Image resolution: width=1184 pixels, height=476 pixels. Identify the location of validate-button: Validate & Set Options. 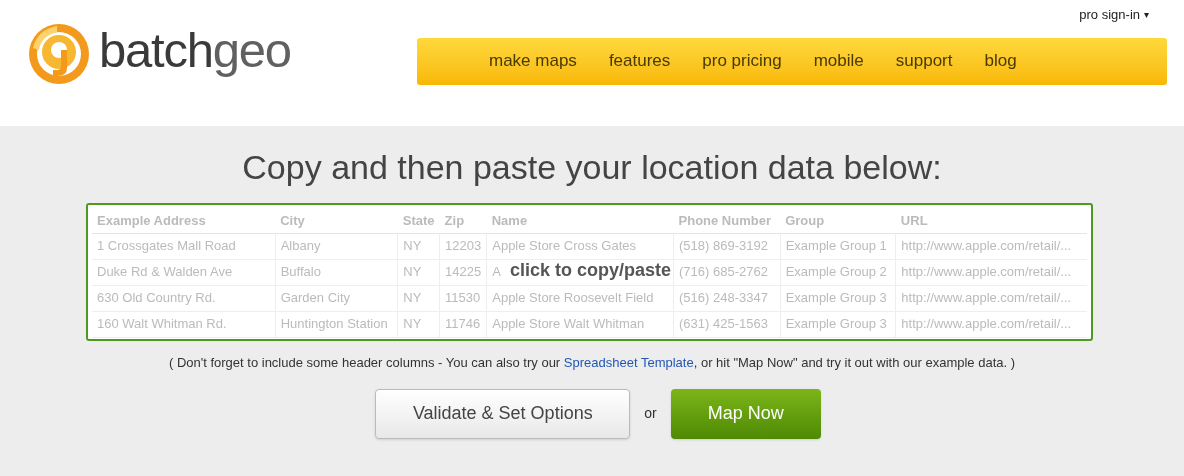
(503, 413).